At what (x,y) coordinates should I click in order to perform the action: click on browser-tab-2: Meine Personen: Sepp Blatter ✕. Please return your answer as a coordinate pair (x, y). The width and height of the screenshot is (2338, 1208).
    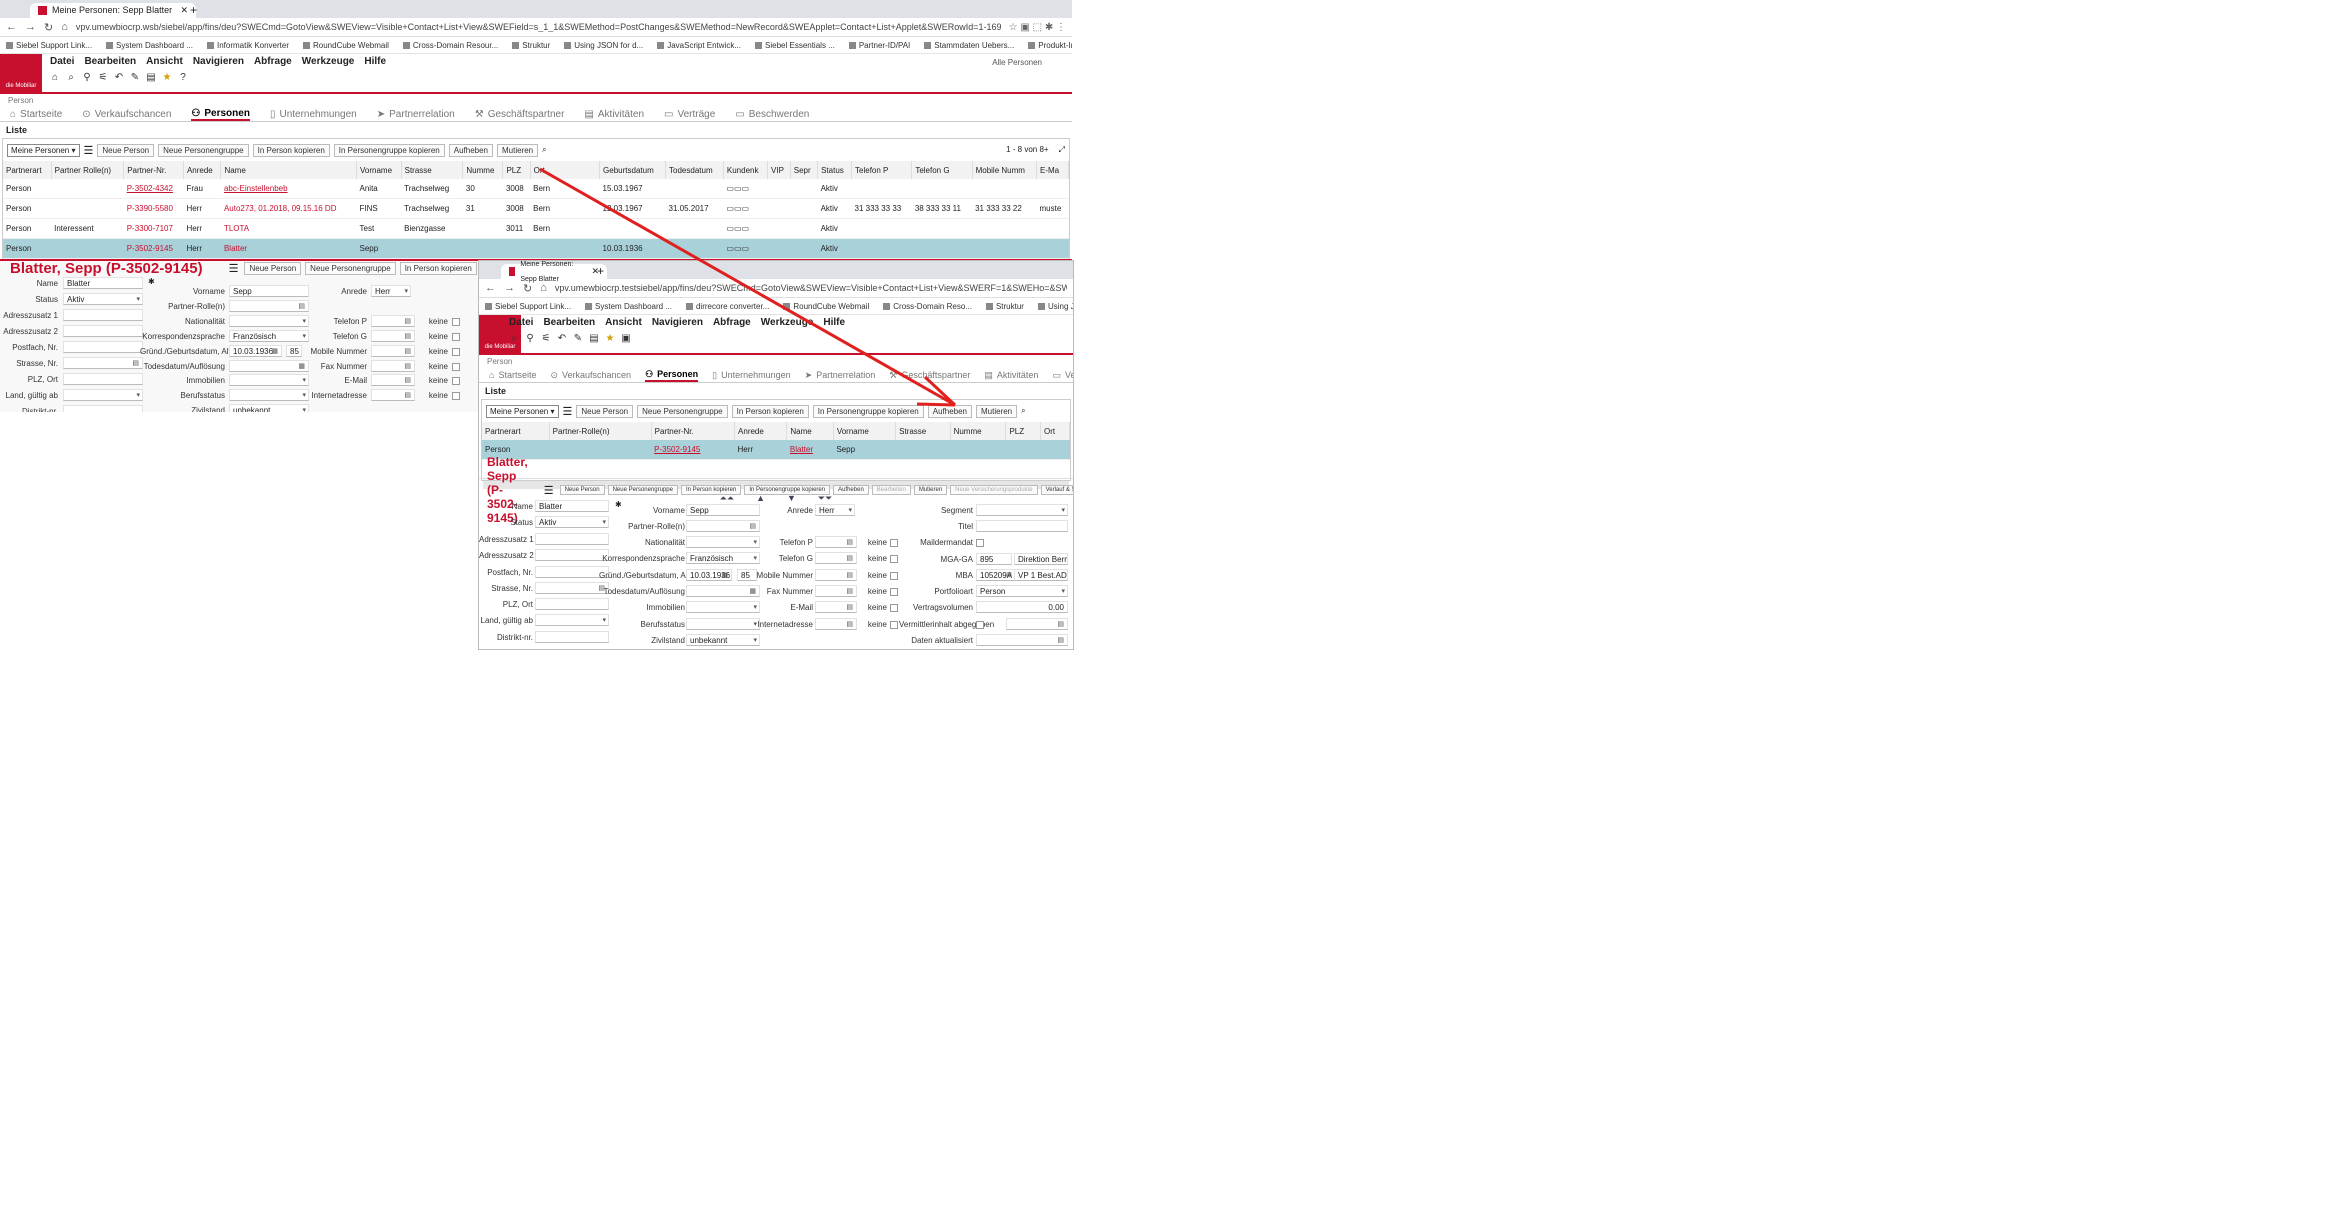
    Looking at the image, I should click on (554, 272).